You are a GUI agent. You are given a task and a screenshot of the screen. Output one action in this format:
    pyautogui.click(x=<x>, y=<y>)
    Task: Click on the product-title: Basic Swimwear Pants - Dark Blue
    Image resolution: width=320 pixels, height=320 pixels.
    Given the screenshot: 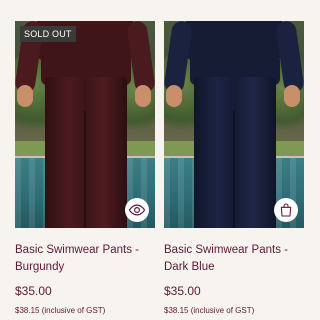 What is the action you would take?
    pyautogui.click(x=234, y=259)
    